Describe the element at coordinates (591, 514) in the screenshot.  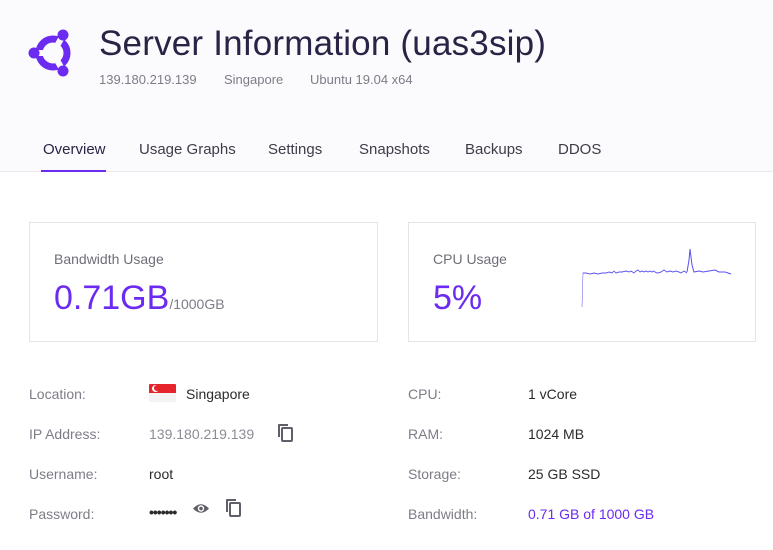
I see `bandwidth-value: 0.71 GB of 1000 GB` at that location.